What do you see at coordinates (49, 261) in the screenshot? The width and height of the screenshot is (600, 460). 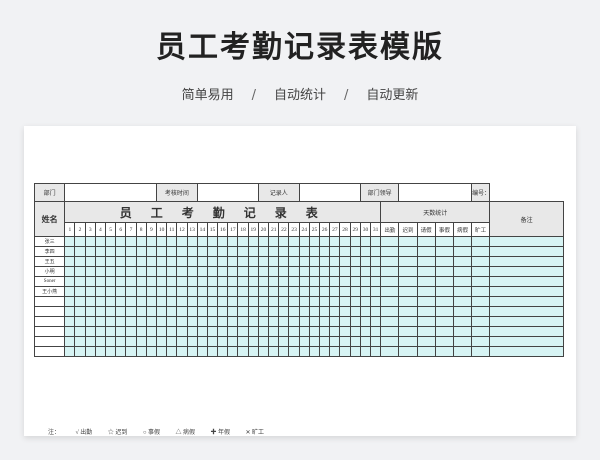 I see `employee-name: 王五` at bounding box center [49, 261].